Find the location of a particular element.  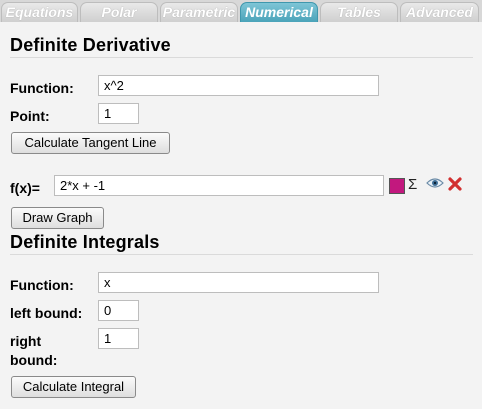

derivative-function-input: x^2 is located at coordinates (238, 85).